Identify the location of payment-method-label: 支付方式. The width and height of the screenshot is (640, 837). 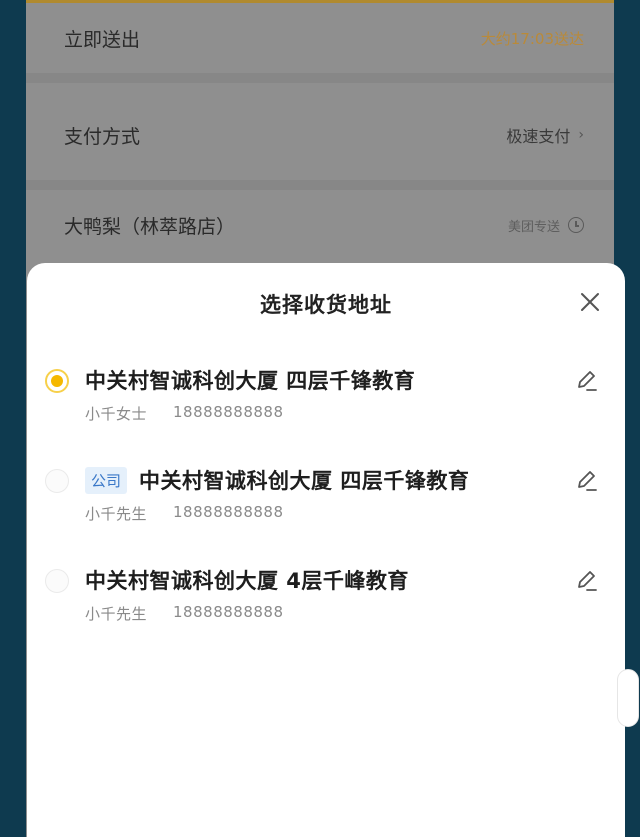
(102, 136).